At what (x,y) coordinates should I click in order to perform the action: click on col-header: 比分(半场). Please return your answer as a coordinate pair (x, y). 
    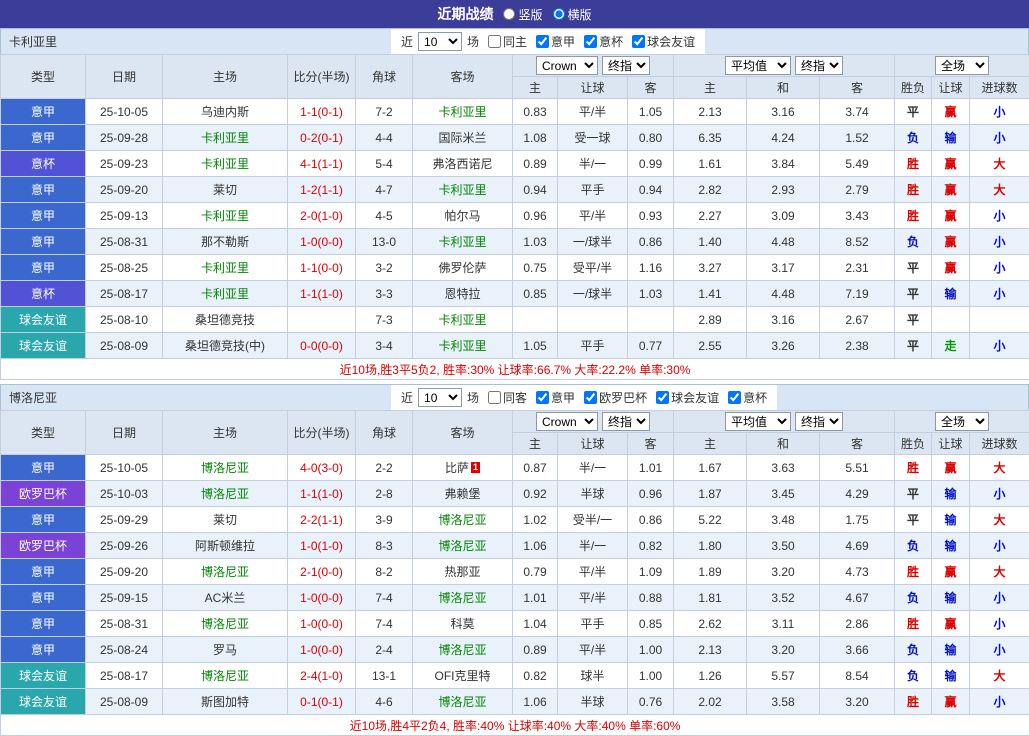
    Looking at the image, I should click on (322, 433).